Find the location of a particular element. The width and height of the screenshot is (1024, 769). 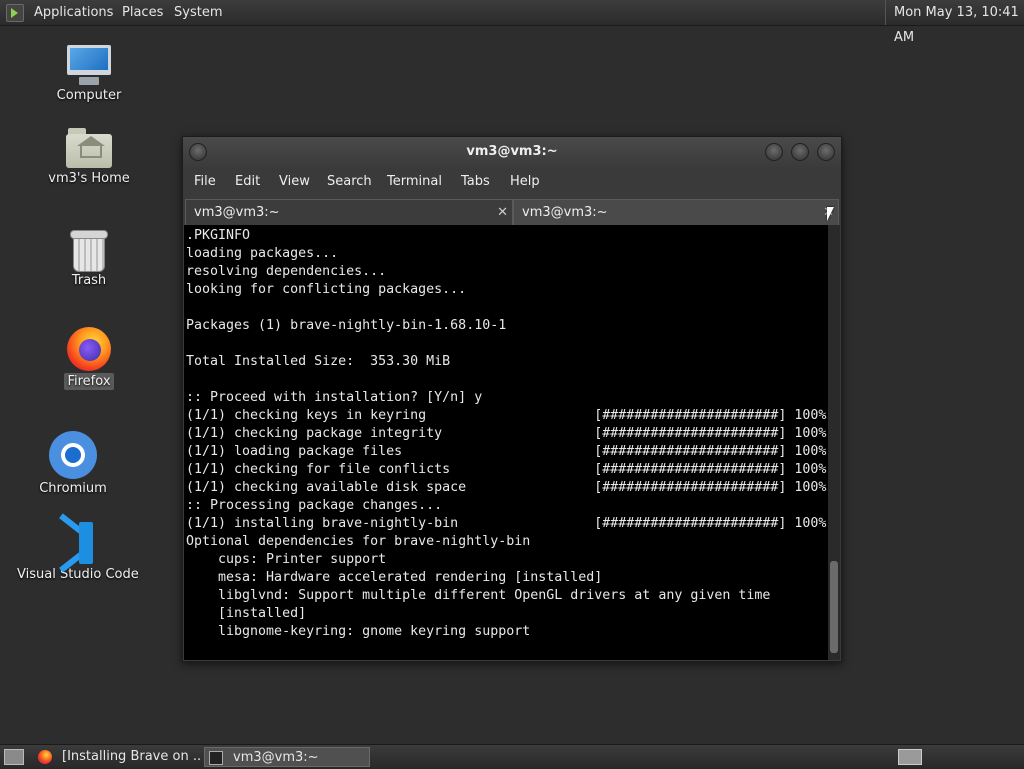

menu-tabs: Tabs is located at coordinates (475, 182).